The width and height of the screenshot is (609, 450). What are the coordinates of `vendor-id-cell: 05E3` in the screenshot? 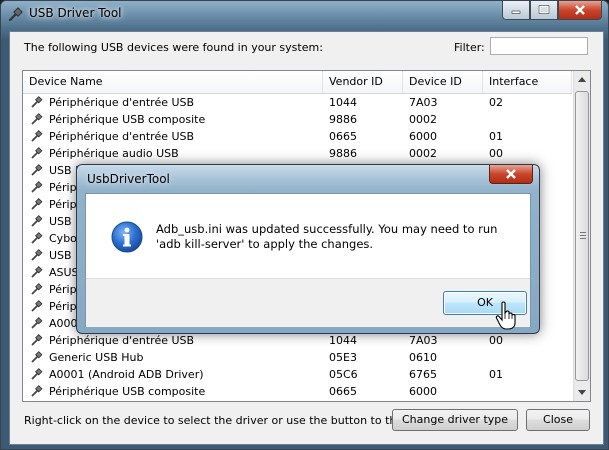 It's located at (343, 357).